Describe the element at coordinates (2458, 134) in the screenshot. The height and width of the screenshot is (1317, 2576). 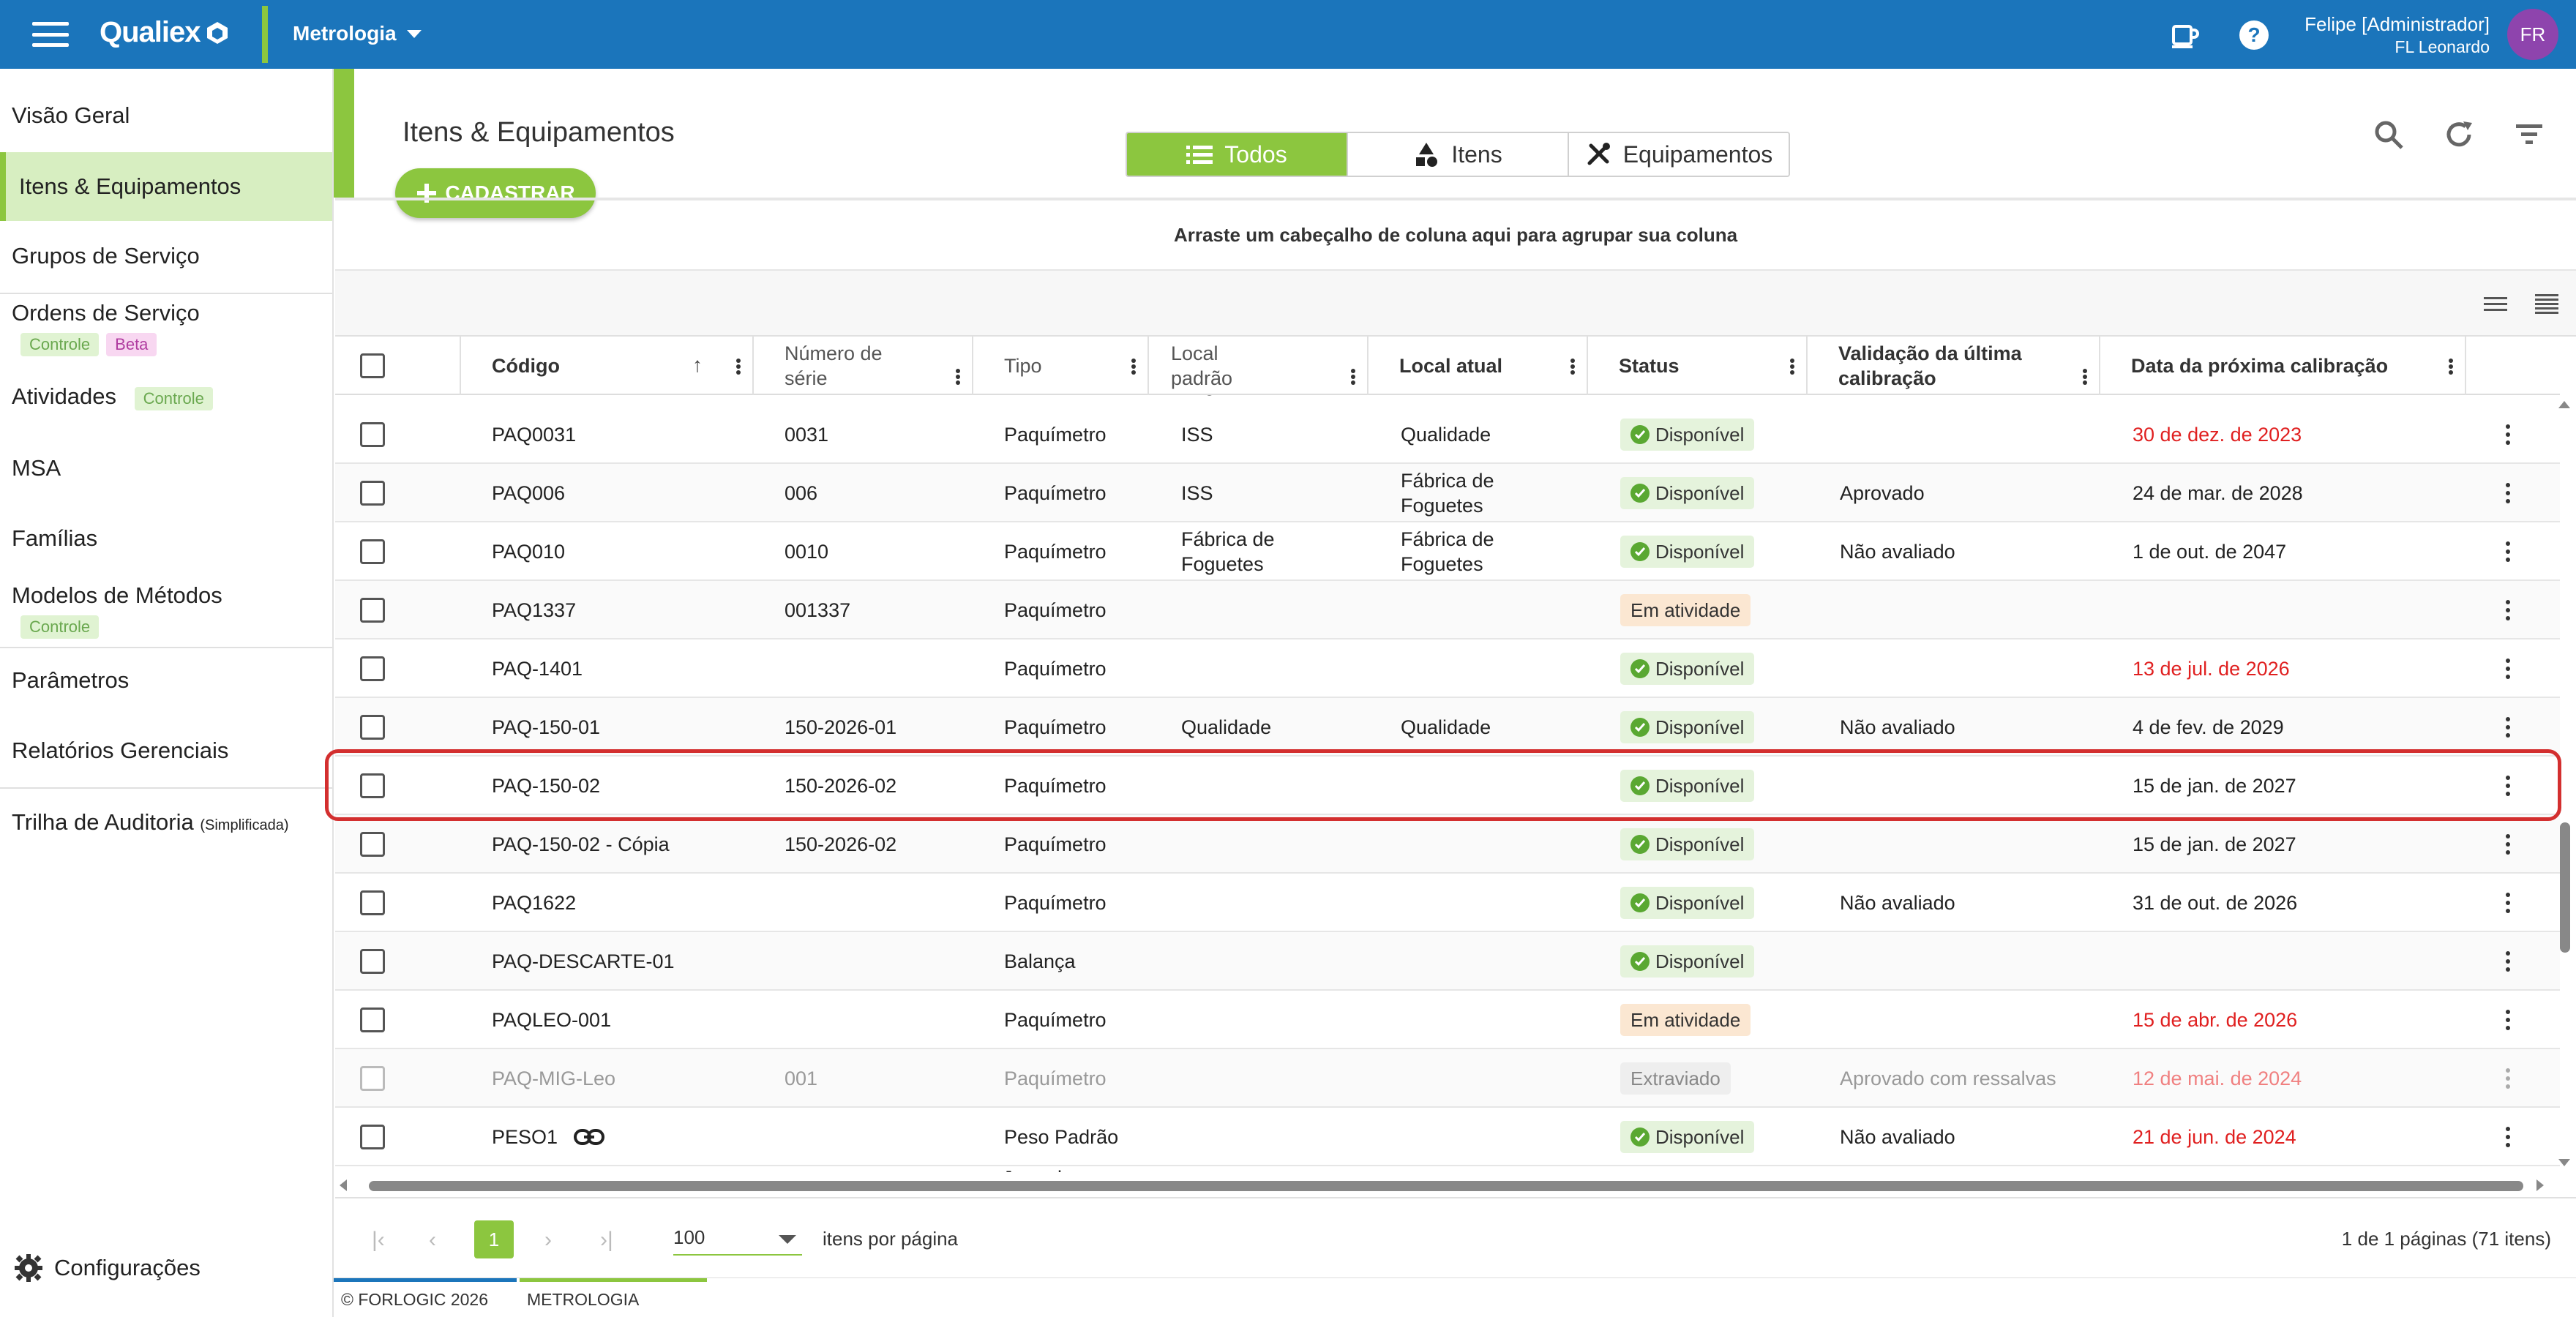
I see `refresh-icon` at that location.